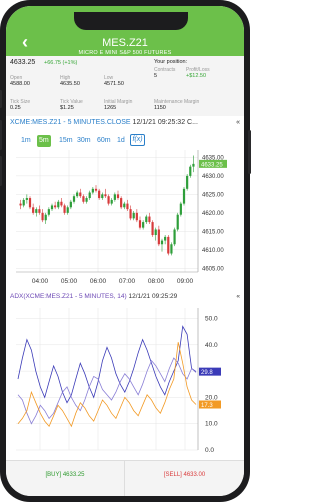 This screenshot has width=320, height=502. What do you see at coordinates (207, 406) in the screenshot?
I see `adx-value-label: 17.3` at bounding box center [207, 406].